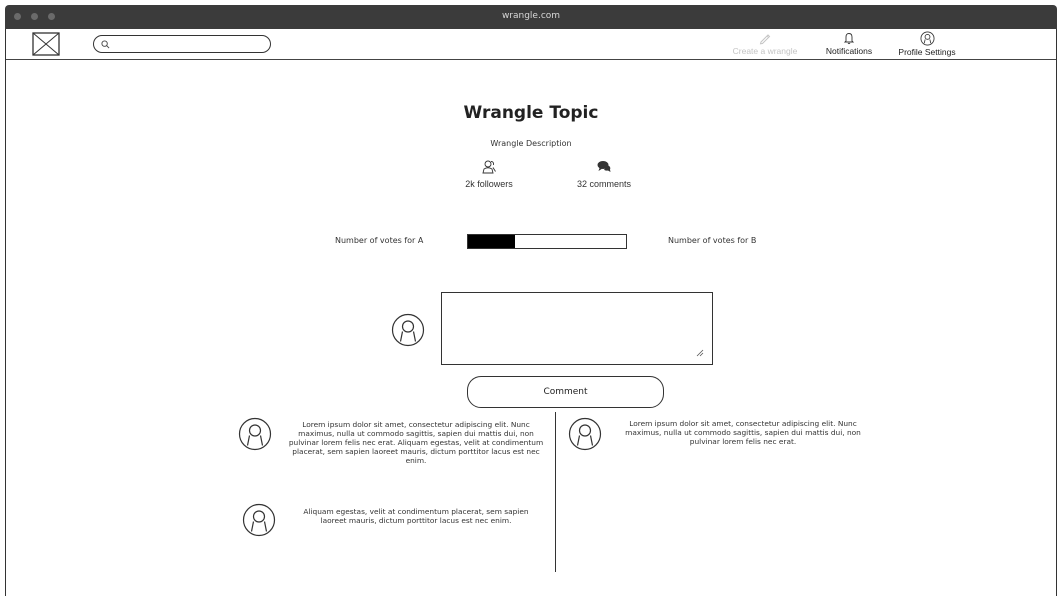 Image resolution: width=1062 pixels, height=596 pixels. What do you see at coordinates (700, 353) in the screenshot?
I see `resize-grip-icon` at bounding box center [700, 353].